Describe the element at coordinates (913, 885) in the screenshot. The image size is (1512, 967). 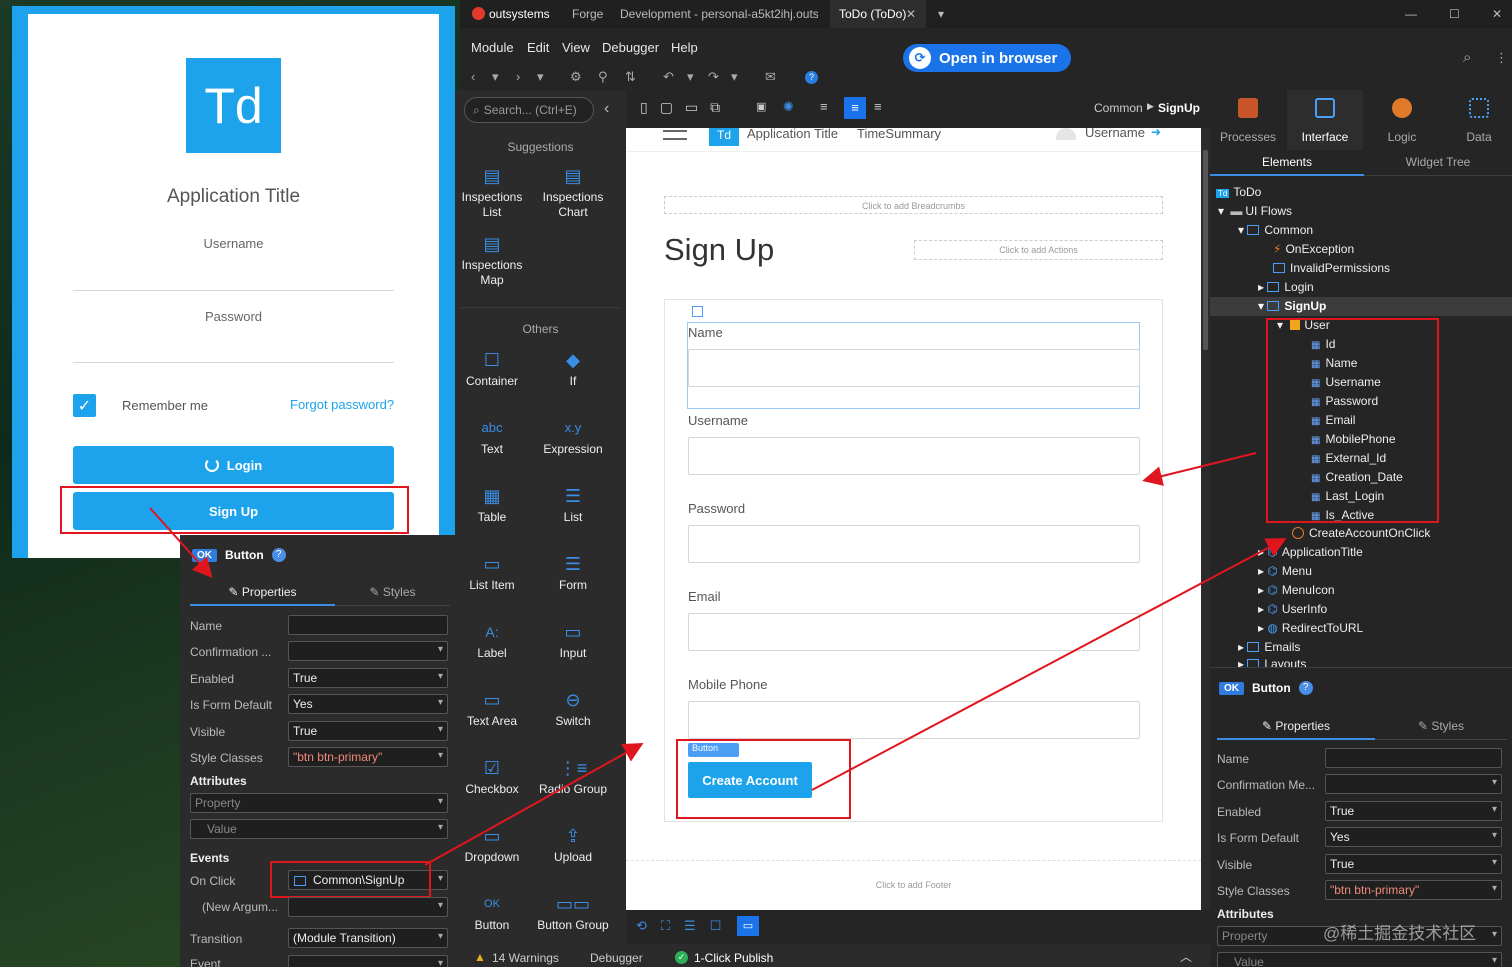
I see `footer-placeholder: Click to add Footer` at that location.